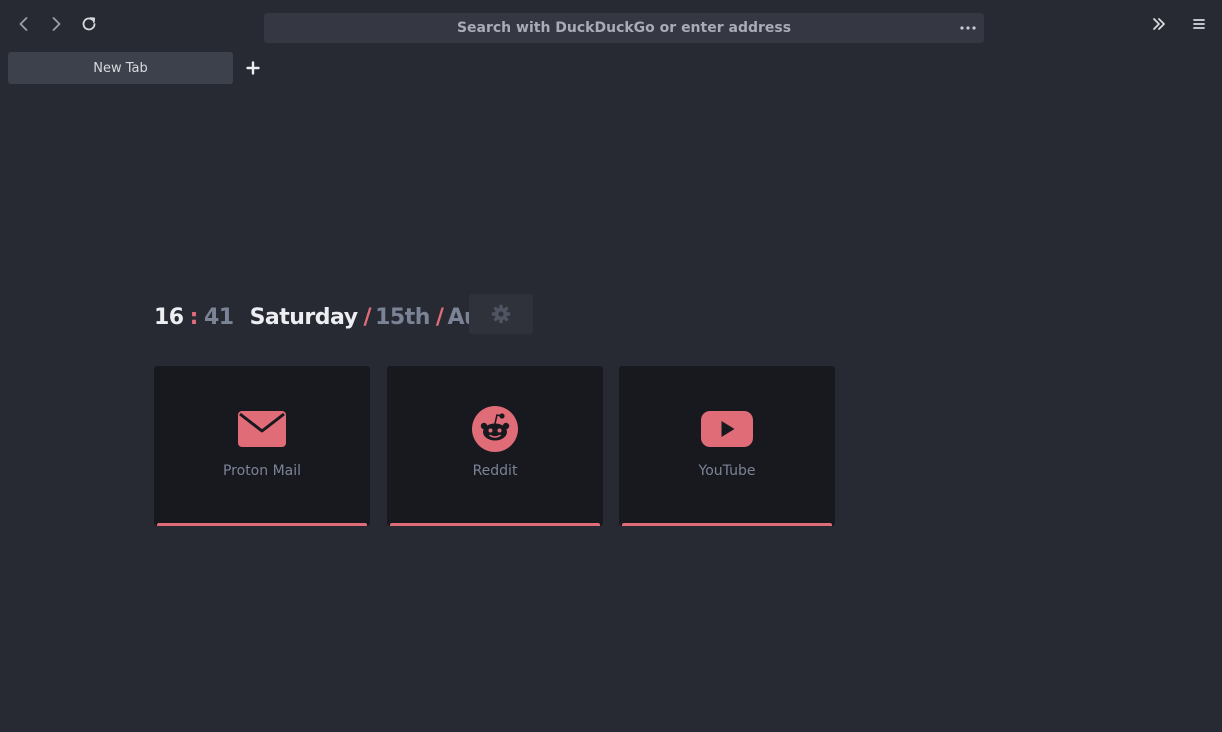  I want to click on bookmark-card-youtube: YouTube, so click(727, 446).